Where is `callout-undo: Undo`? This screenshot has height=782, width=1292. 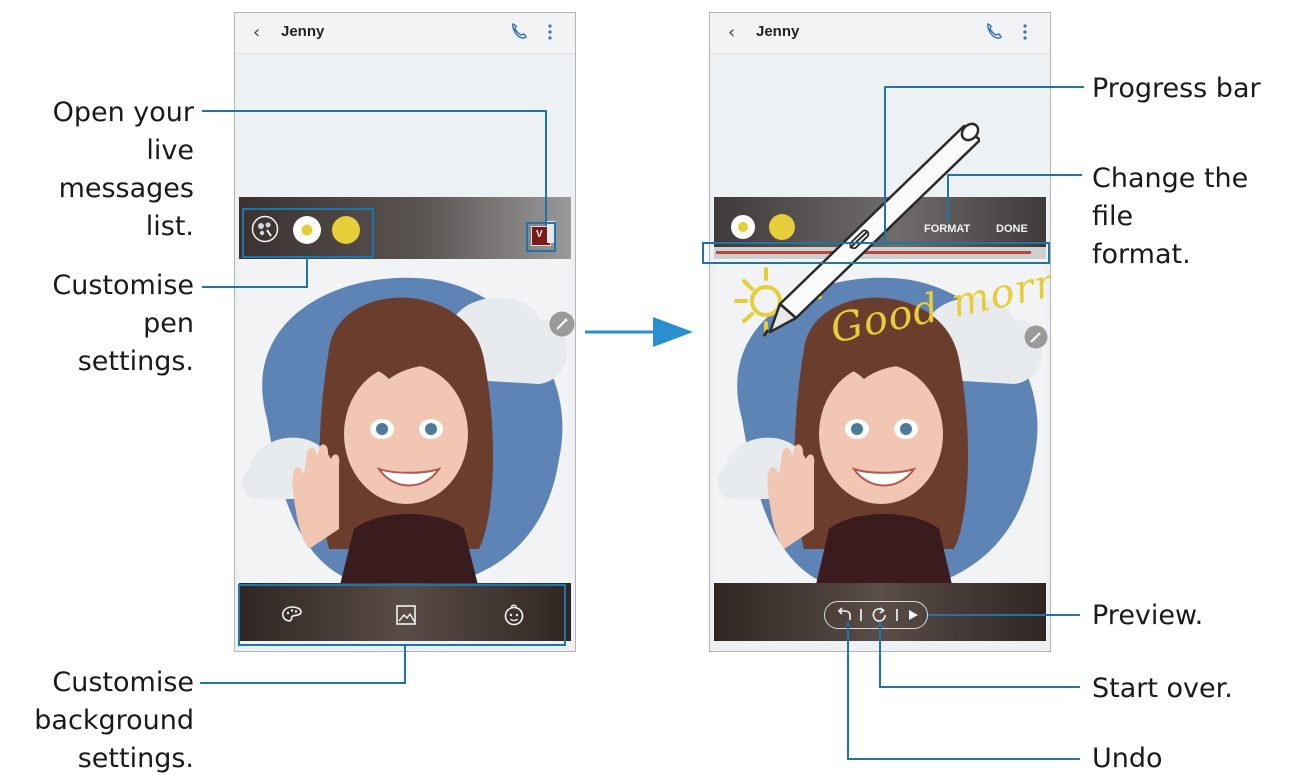
callout-undo: Undo is located at coordinates (1127, 758).